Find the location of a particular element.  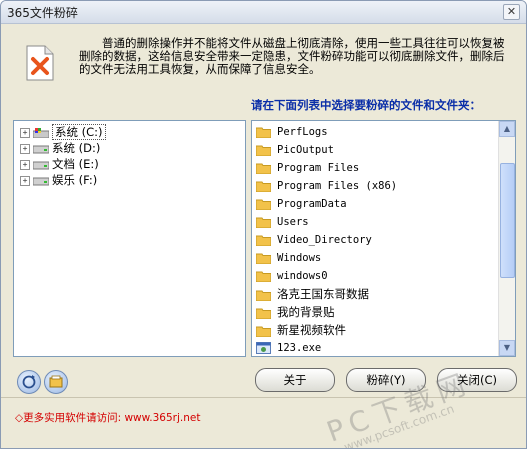

tree-item-label: 系统 (C:) is located at coordinates (79, 132).